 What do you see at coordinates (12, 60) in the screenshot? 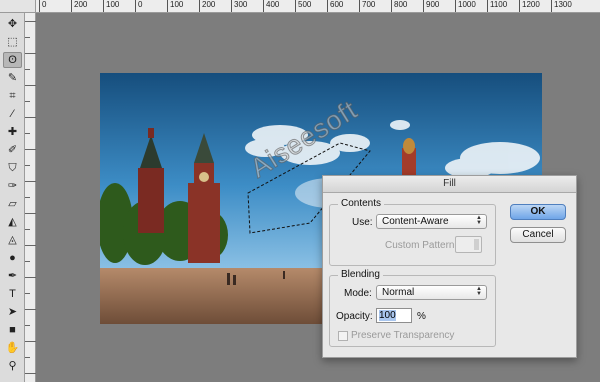
I see `lasso-tool-icon: ʘ` at bounding box center [12, 60].